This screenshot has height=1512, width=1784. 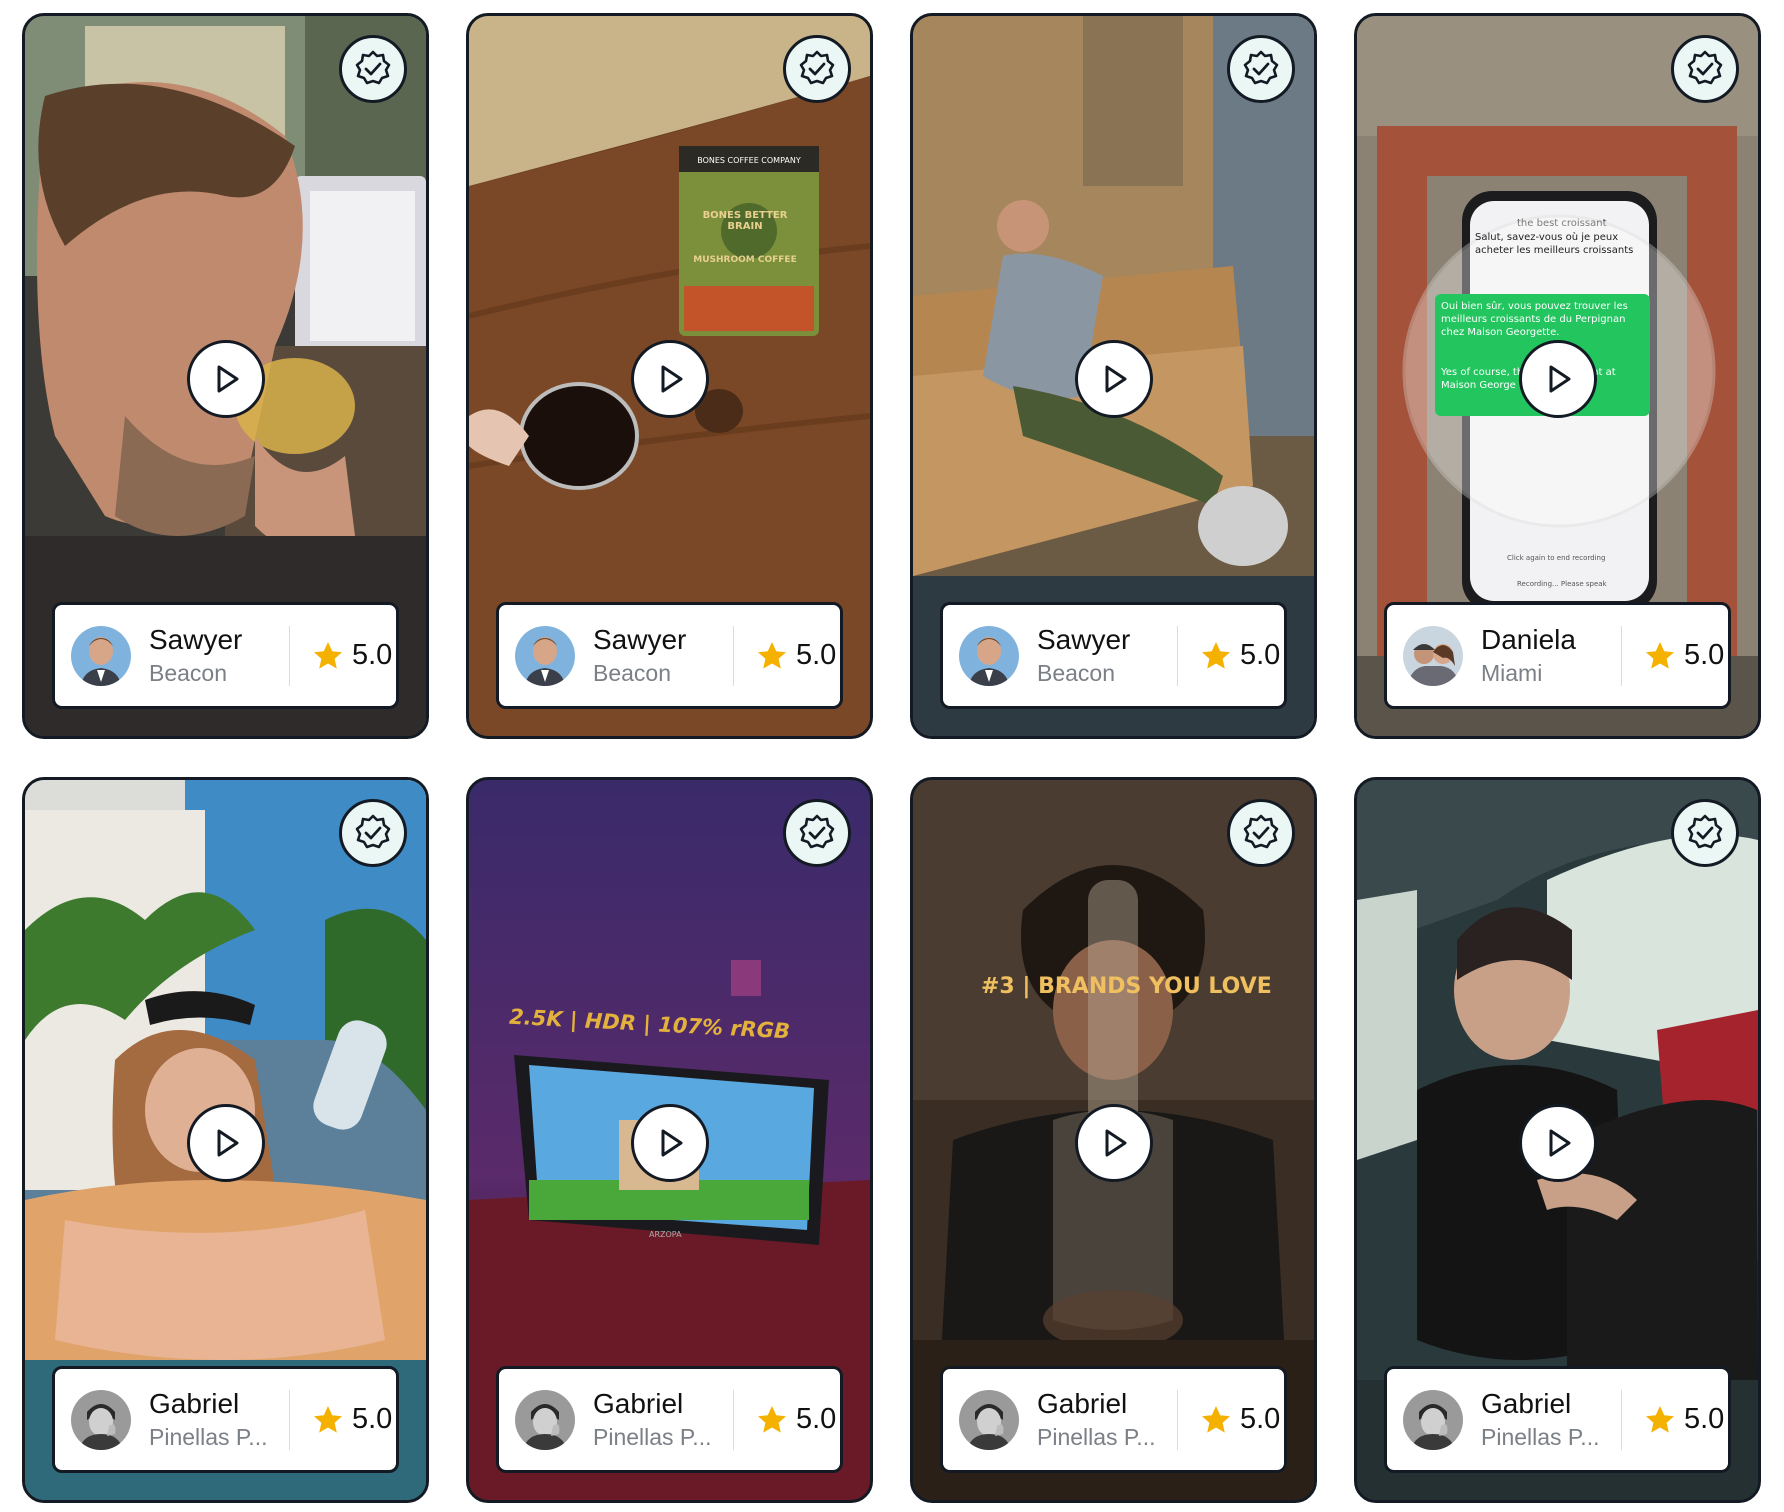 I want to click on video-card: BONES COFFEE COMPANY Sawyer Beacon 5.0, so click(x=669, y=376).